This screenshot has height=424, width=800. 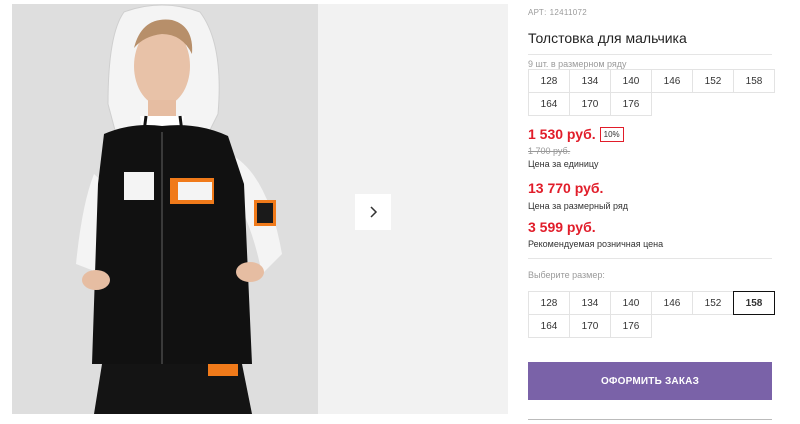 I want to click on size-option-164: 164, so click(x=549, y=326).